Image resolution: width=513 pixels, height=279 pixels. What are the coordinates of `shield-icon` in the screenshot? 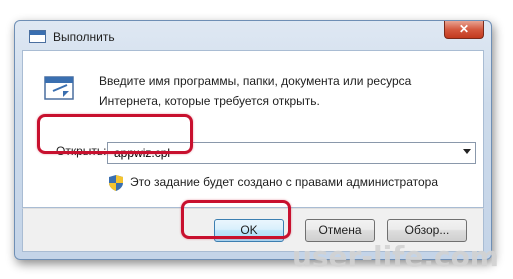 It's located at (116, 183).